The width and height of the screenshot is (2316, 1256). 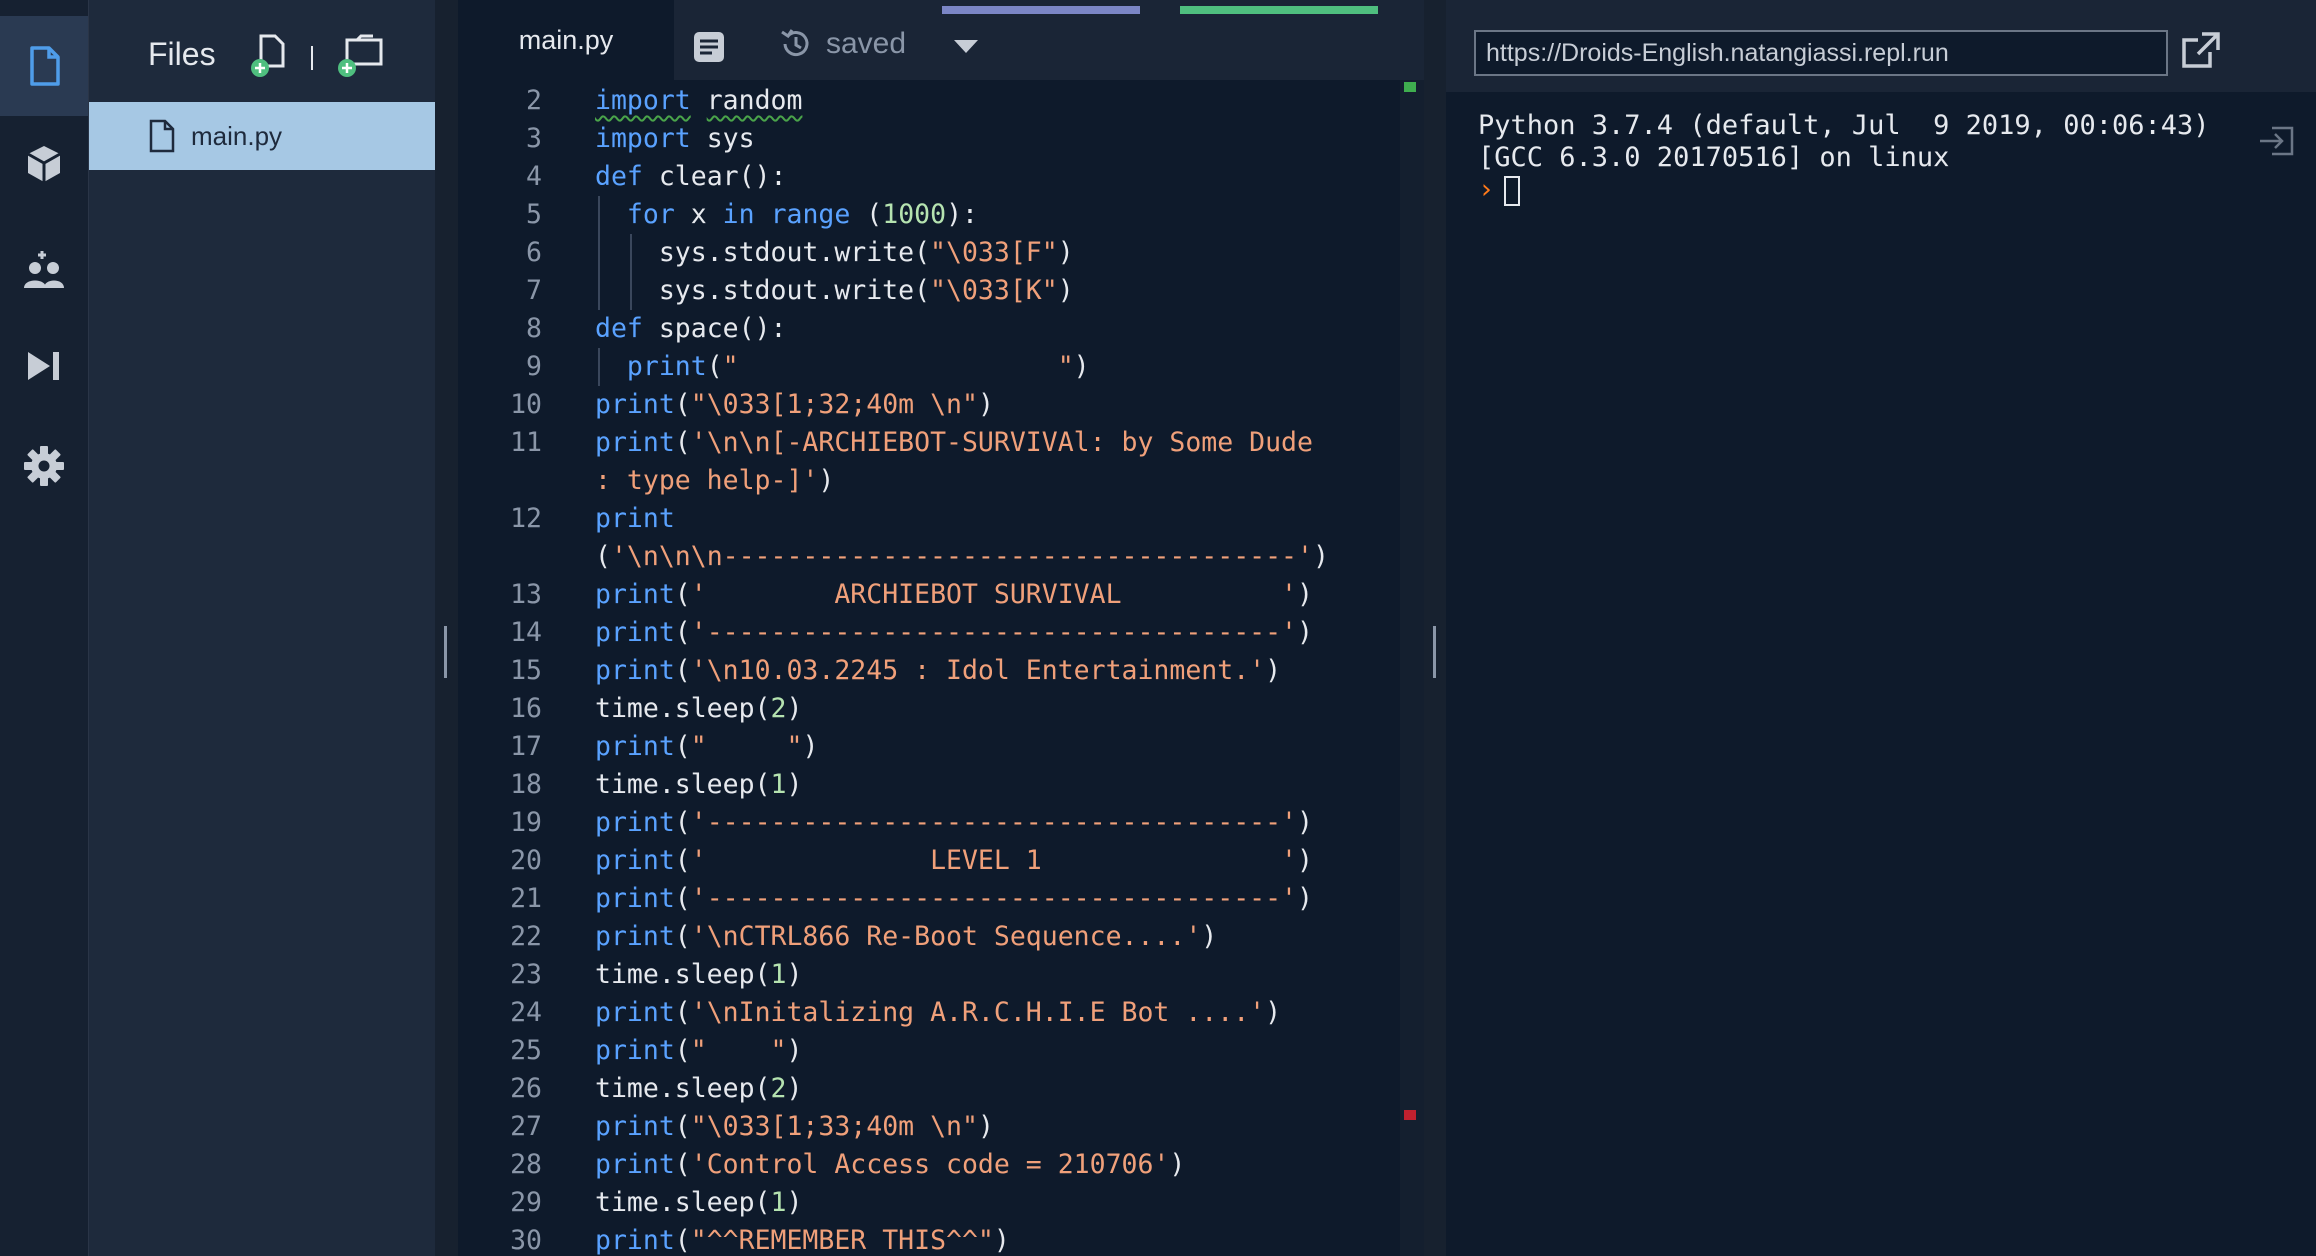 I want to click on packages-icon, so click(x=44, y=164).